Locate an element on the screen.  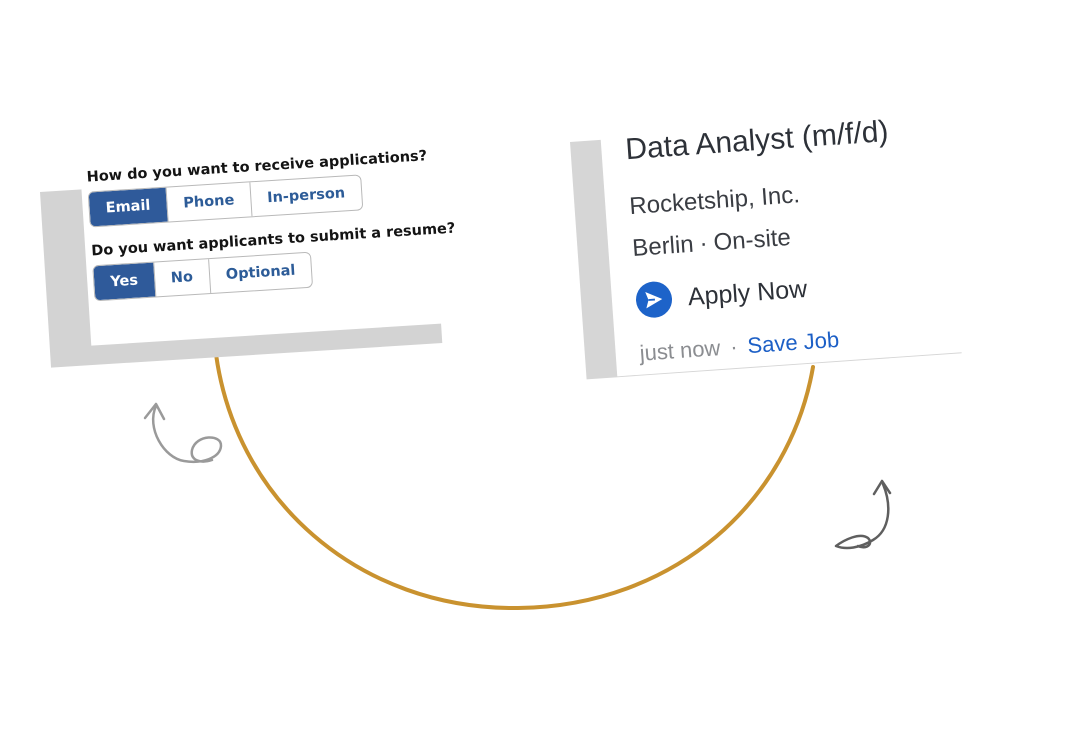
option-yes: Yes is located at coordinates (124, 281).